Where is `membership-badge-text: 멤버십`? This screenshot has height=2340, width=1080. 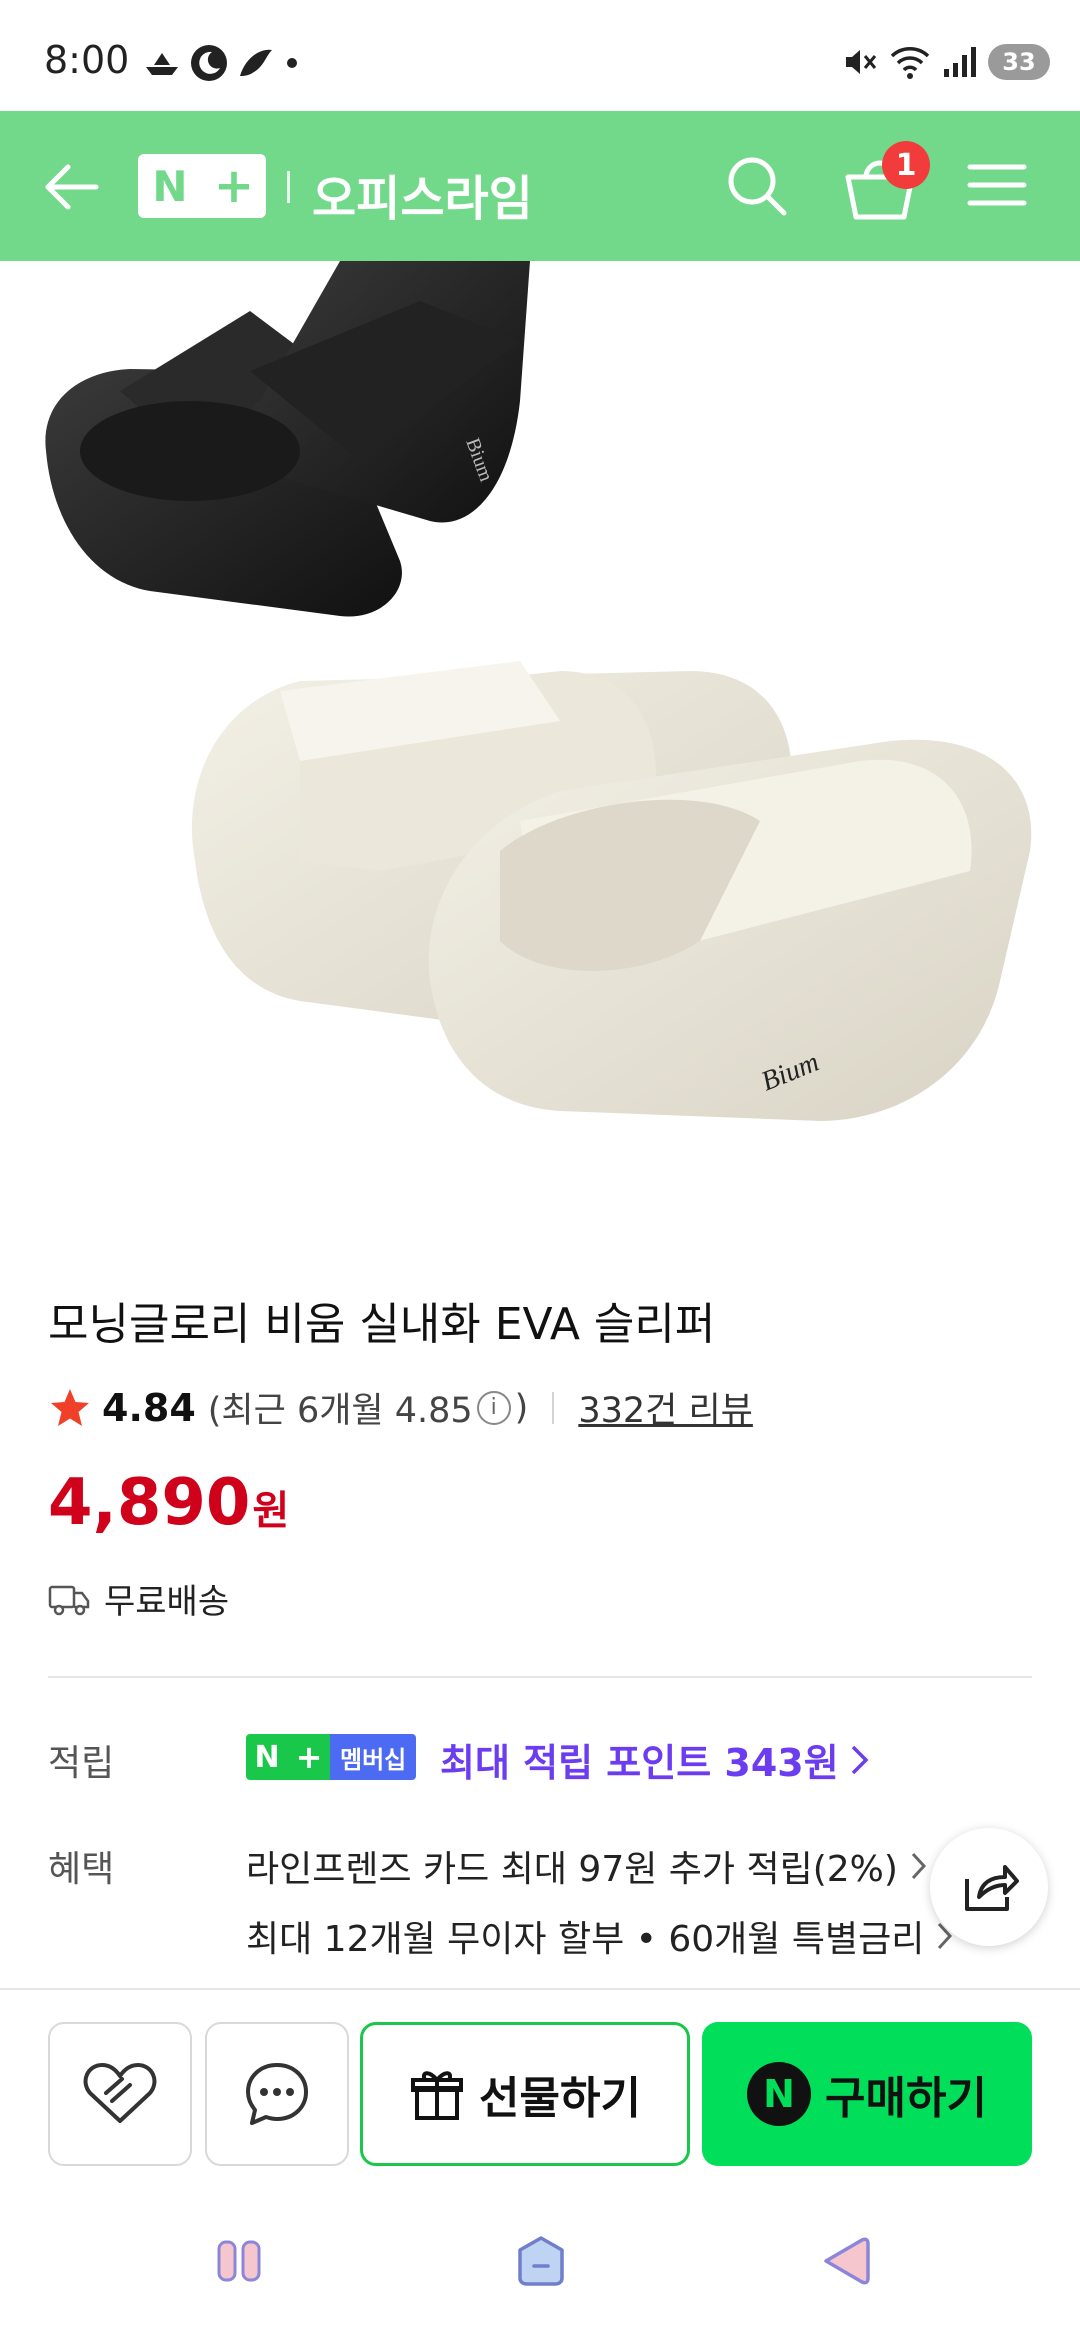 membership-badge-text: 멤버십 is located at coordinates (373, 1757).